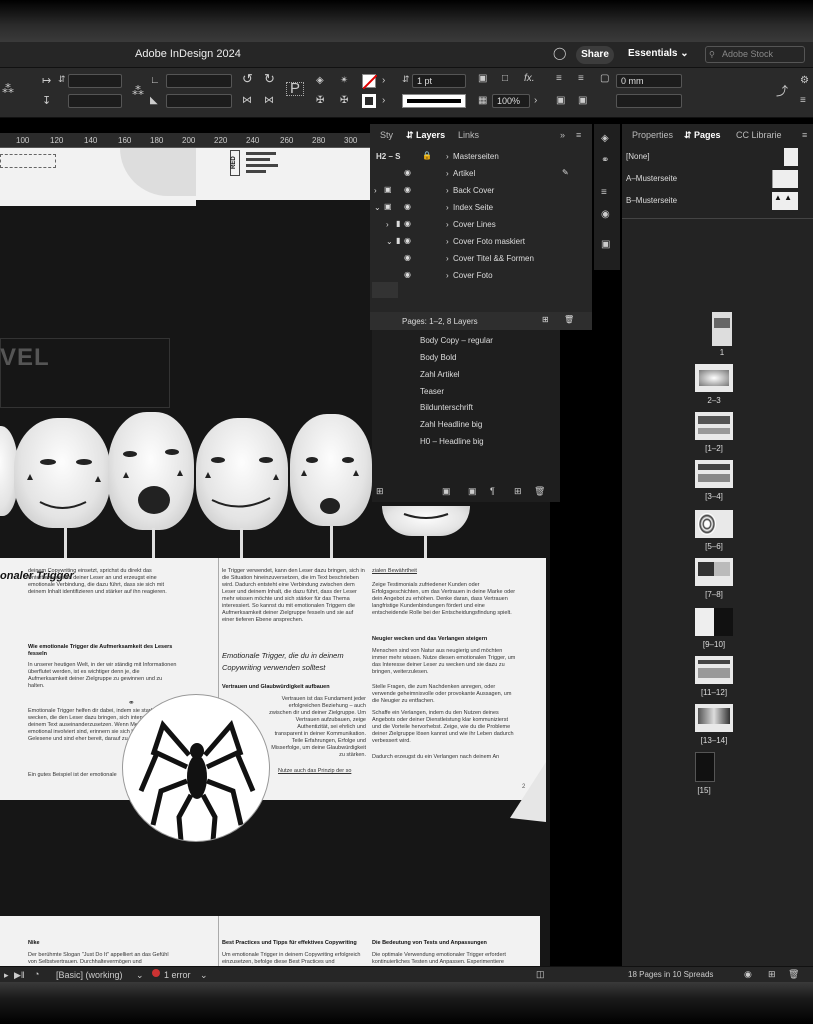 This screenshot has height=1024, width=813. What do you see at coordinates (320, 81) in the screenshot?
I see `select-container-icon: ◈` at bounding box center [320, 81].